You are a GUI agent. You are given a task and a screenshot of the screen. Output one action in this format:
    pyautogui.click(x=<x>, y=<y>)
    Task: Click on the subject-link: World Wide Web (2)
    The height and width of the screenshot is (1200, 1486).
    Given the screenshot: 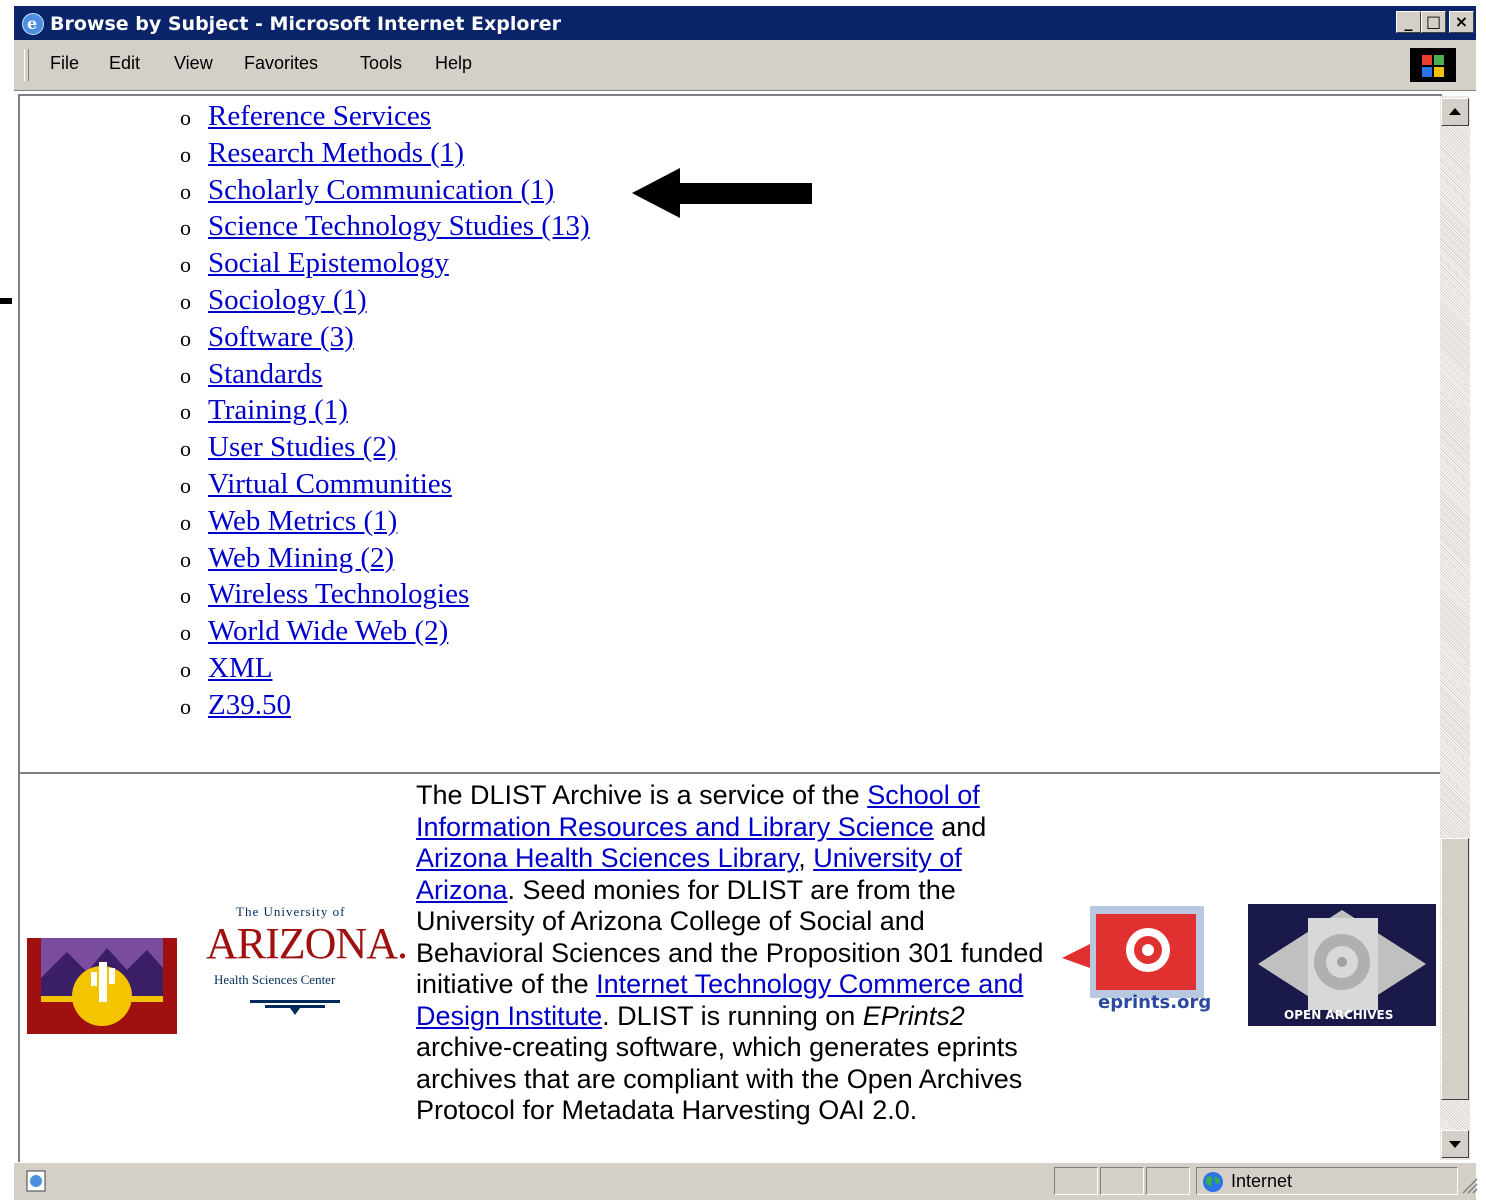 What is the action you would take?
    pyautogui.click(x=328, y=631)
    